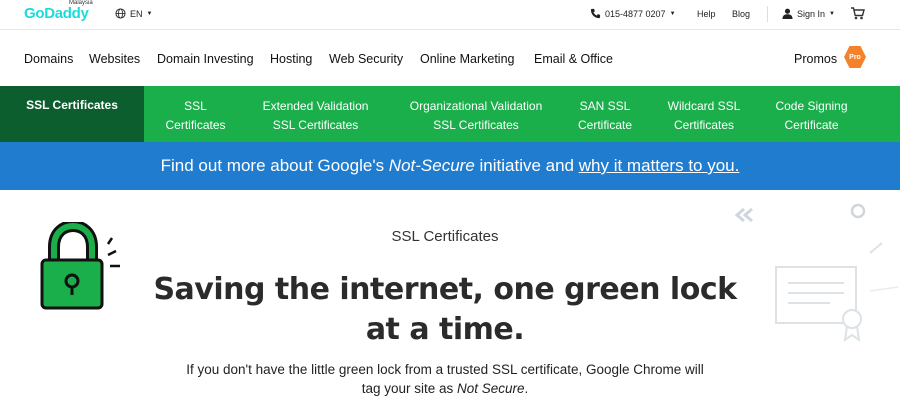  Describe the element at coordinates (605, 116) in the screenshot. I see `subnav-san-ssl: SAN SSL Certificate` at that location.